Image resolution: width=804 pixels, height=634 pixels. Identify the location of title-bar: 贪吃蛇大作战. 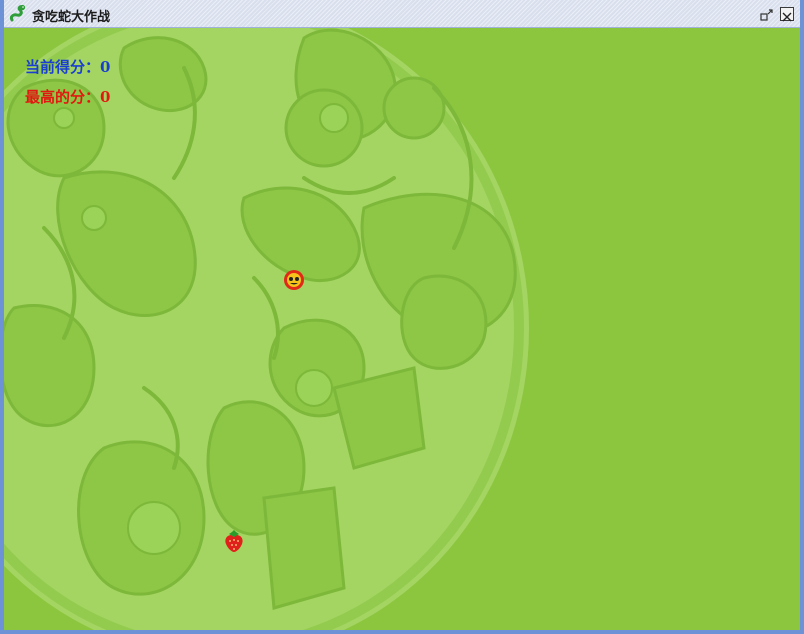
(402, 14).